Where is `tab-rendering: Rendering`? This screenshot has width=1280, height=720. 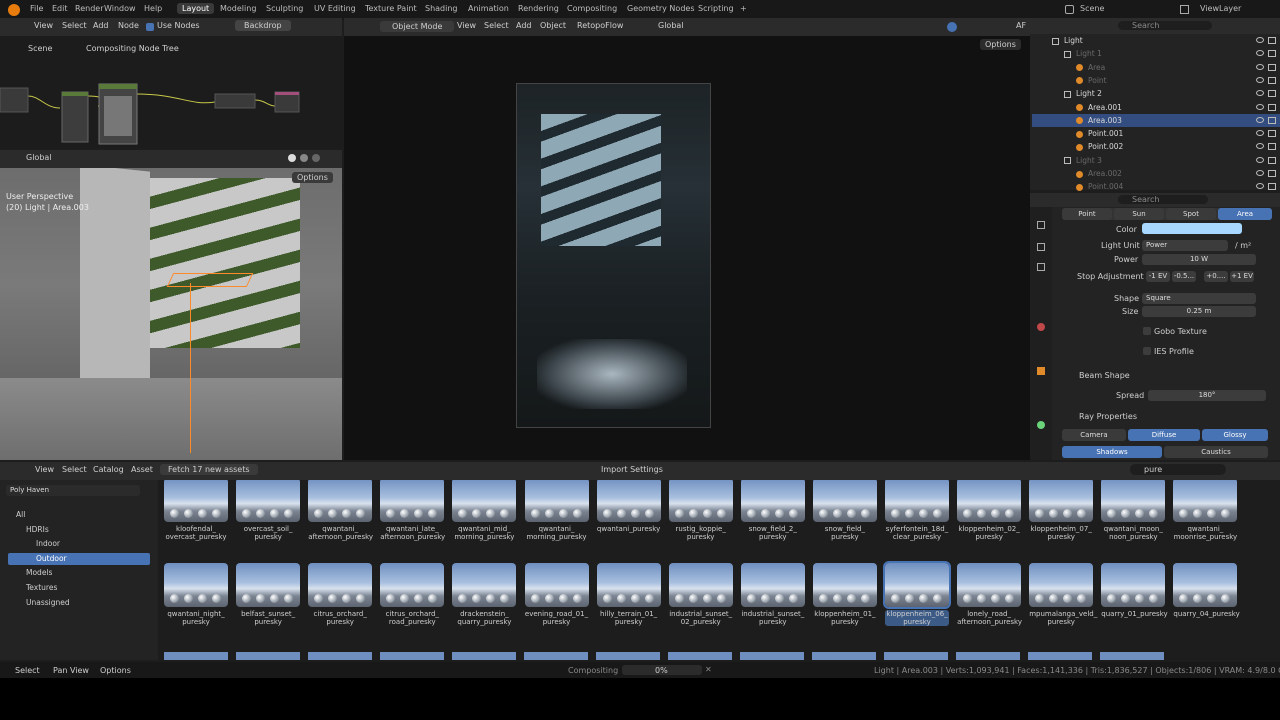 tab-rendering: Rendering is located at coordinates (538, 8).